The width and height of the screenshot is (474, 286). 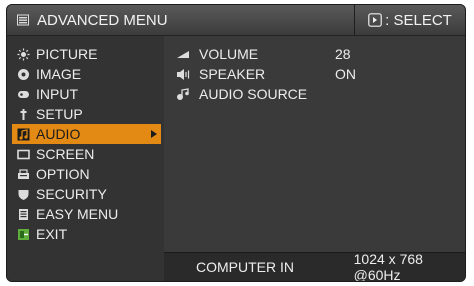 What do you see at coordinates (65, 154) in the screenshot?
I see `menu-item-label: SCREEN` at bounding box center [65, 154].